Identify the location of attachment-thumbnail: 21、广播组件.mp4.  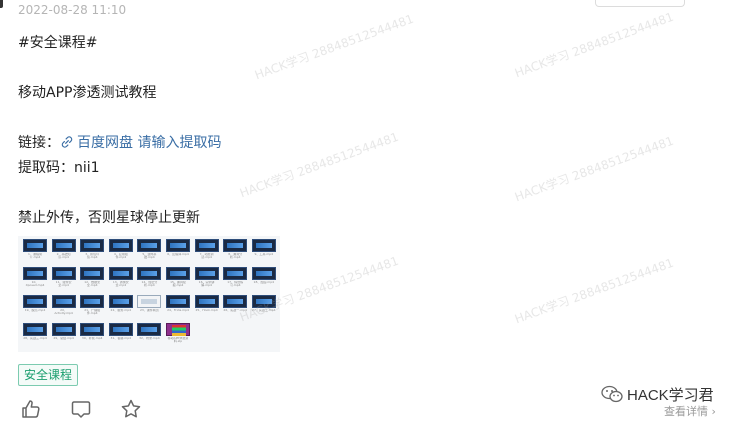
(92, 306).